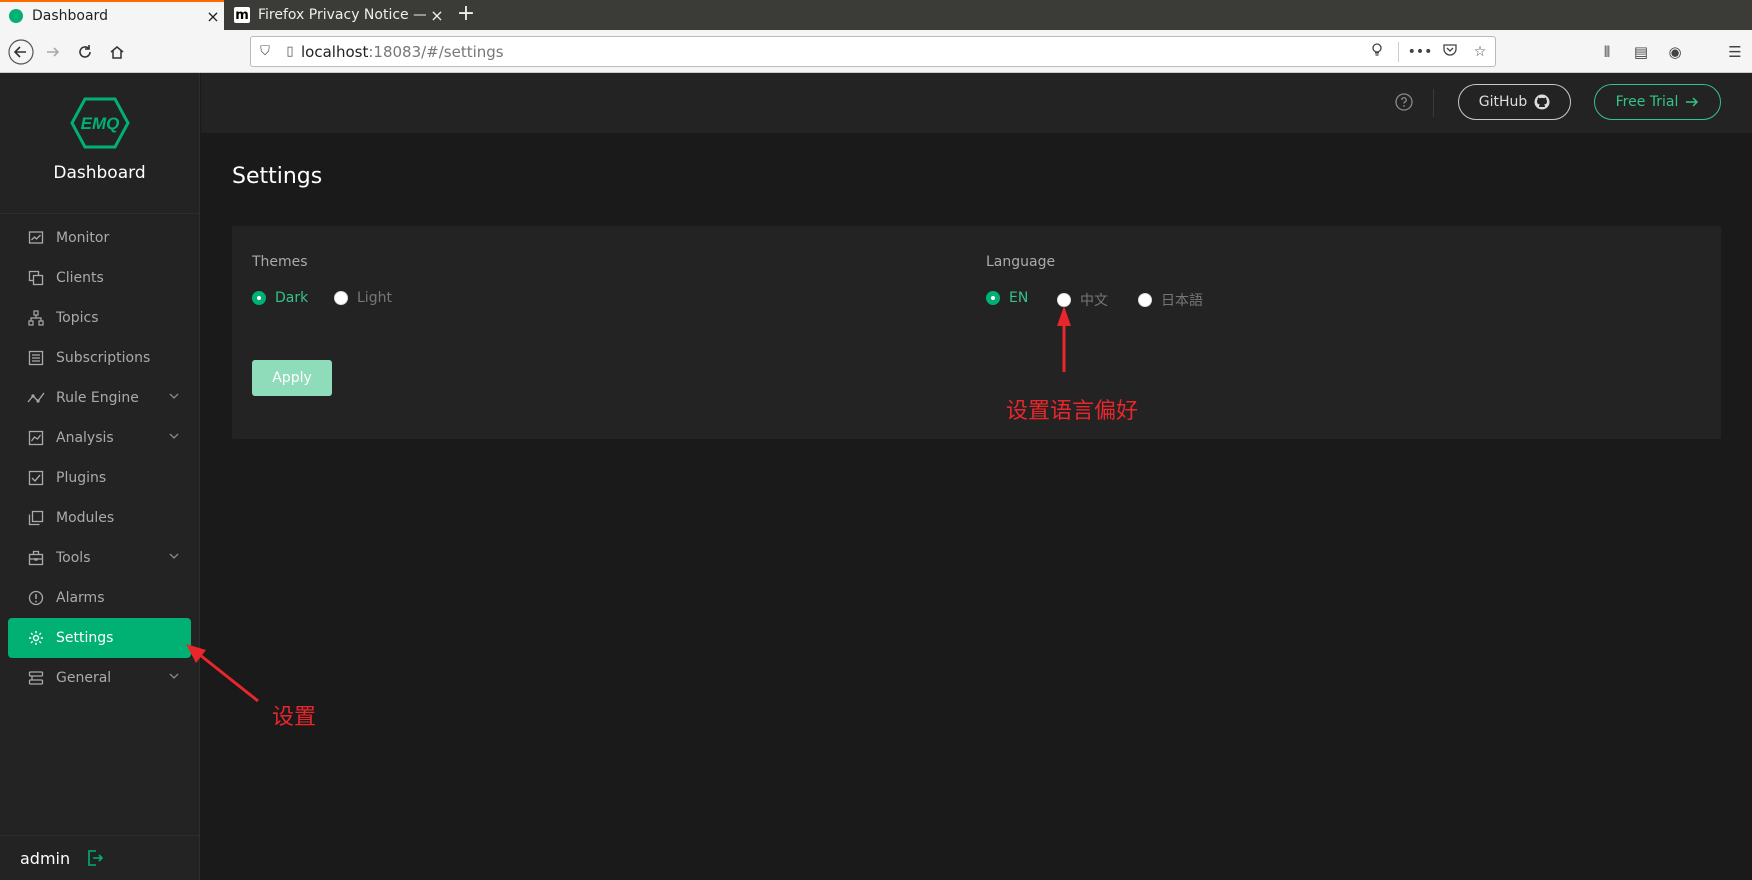 Image resolution: width=1752 pixels, height=880 pixels. I want to click on browser-toolbar-icons: ⫴ ▤ ◉ ☰, so click(1671, 52).